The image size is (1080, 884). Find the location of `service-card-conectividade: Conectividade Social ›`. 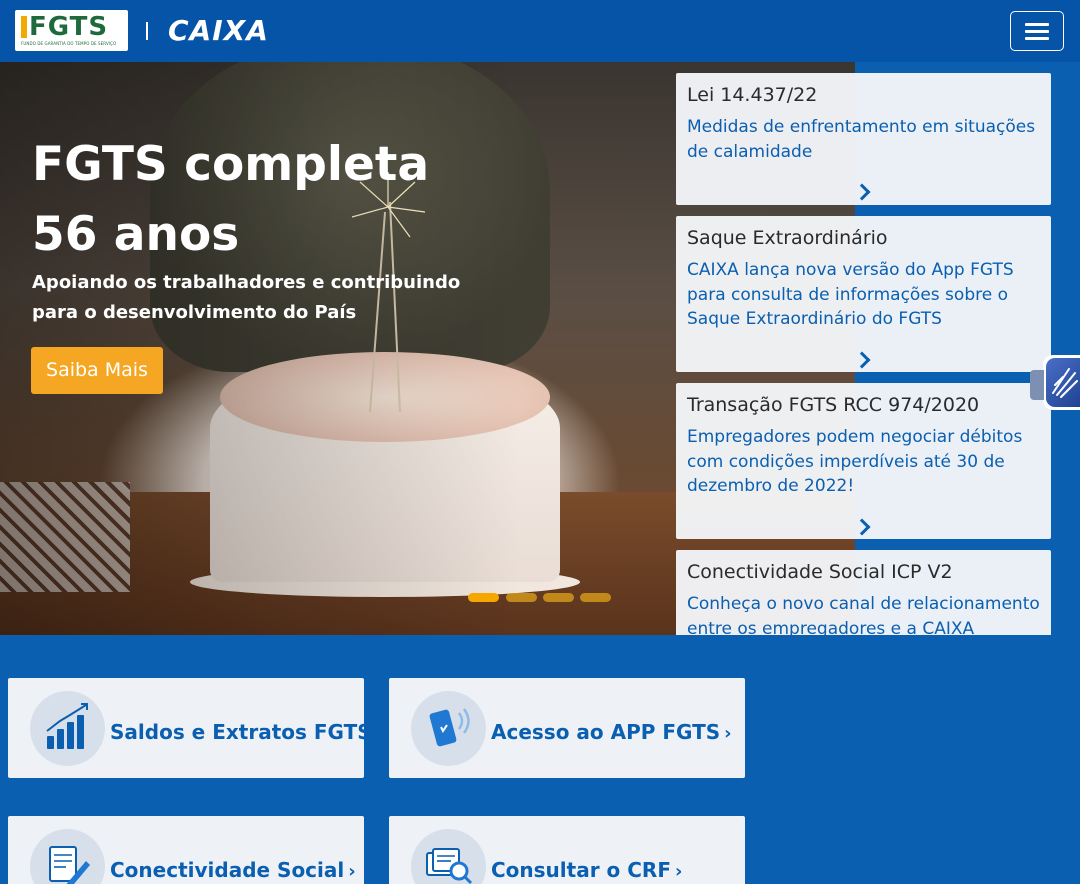

service-card-conectividade: Conectividade Social › is located at coordinates (186, 850).